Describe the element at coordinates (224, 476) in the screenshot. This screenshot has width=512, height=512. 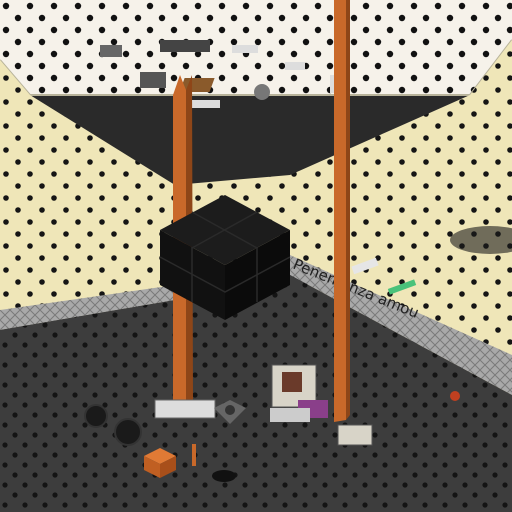
I see `floor-shadow` at that location.